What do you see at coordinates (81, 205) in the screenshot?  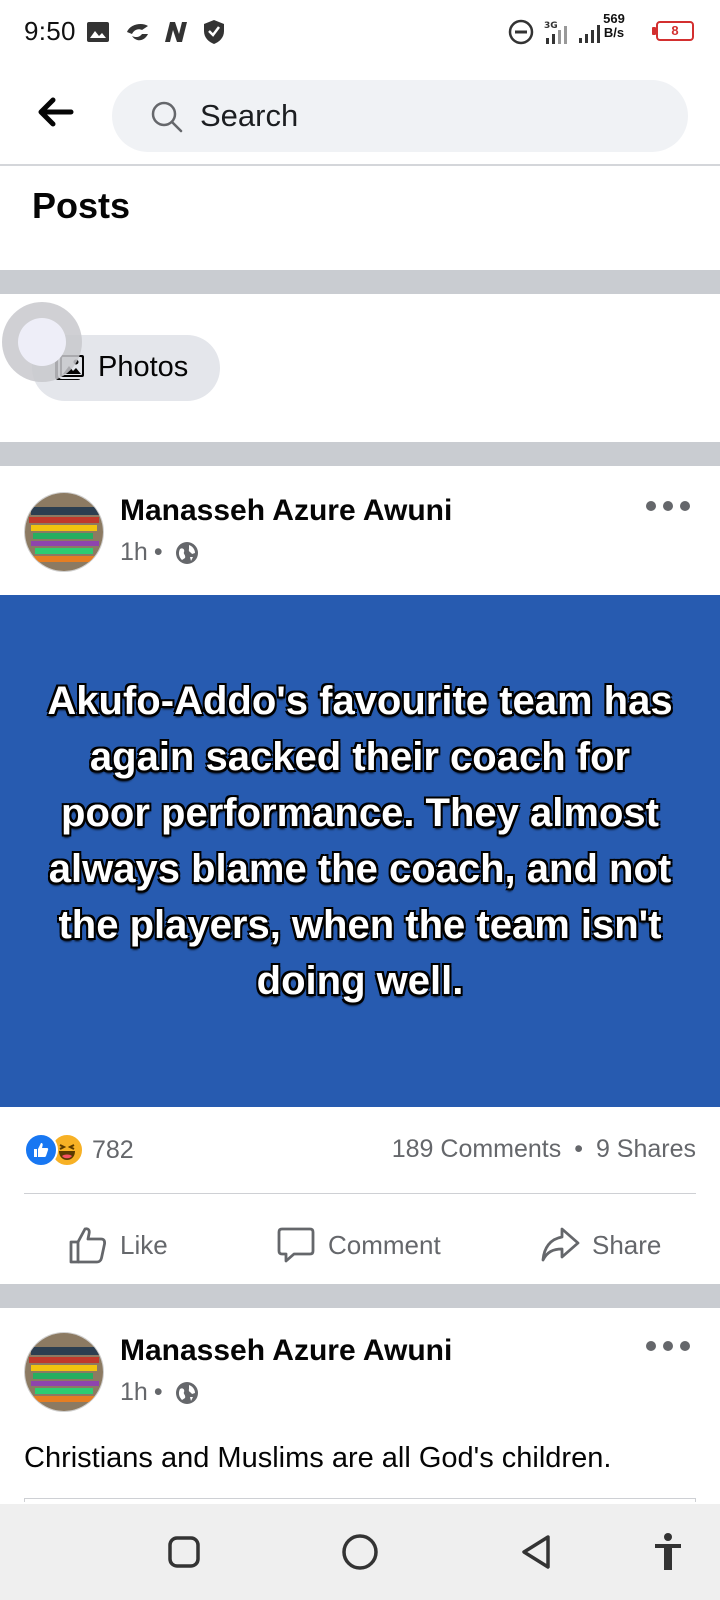 I see `page-title: Posts` at bounding box center [81, 205].